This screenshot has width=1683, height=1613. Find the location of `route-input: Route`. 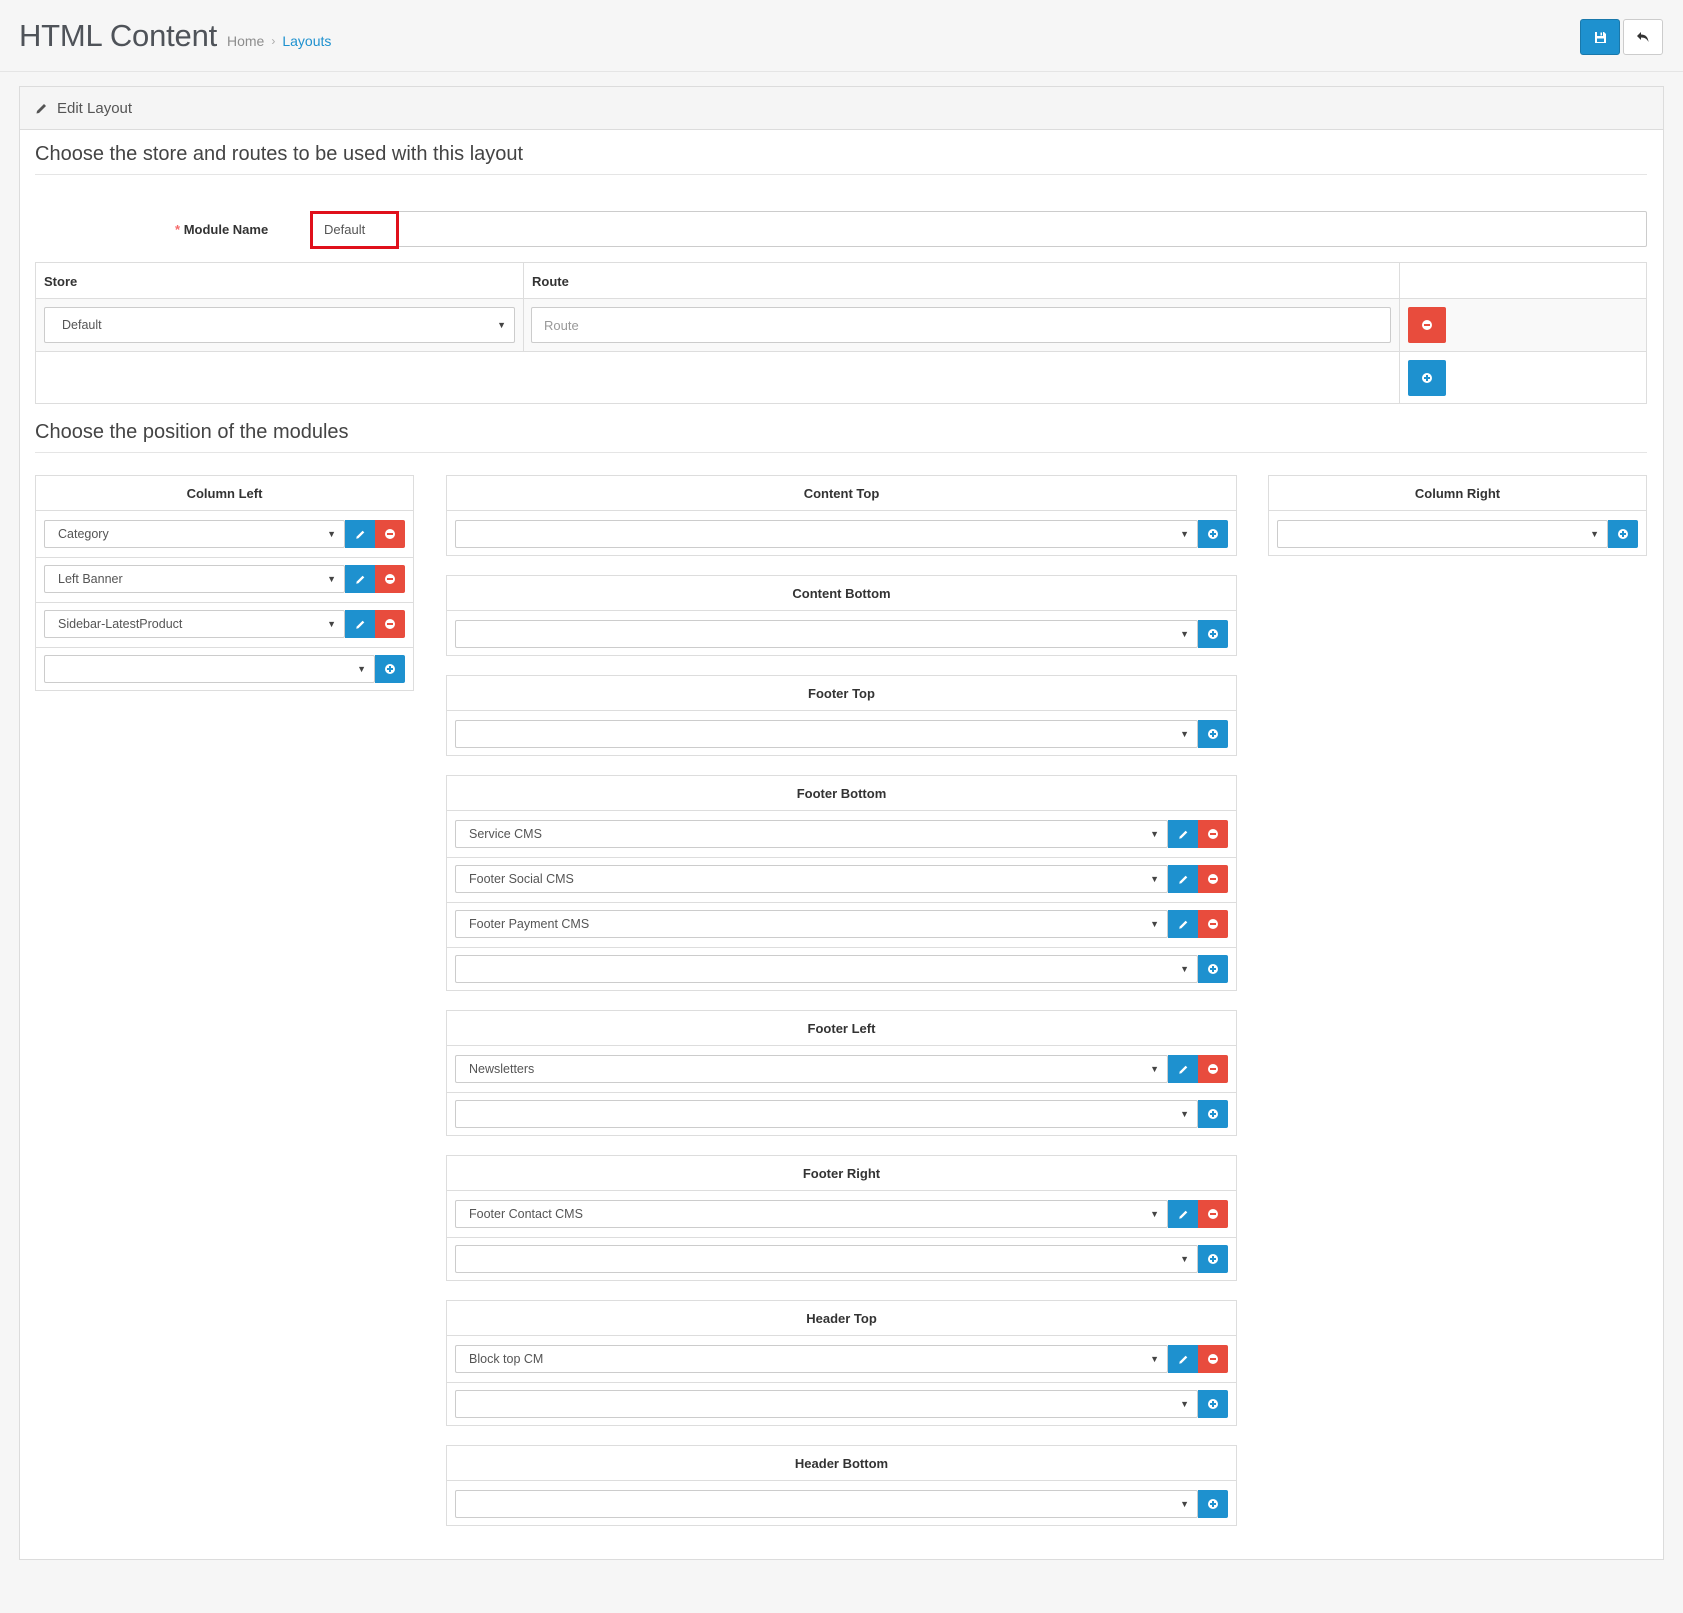

route-input: Route is located at coordinates (961, 325).